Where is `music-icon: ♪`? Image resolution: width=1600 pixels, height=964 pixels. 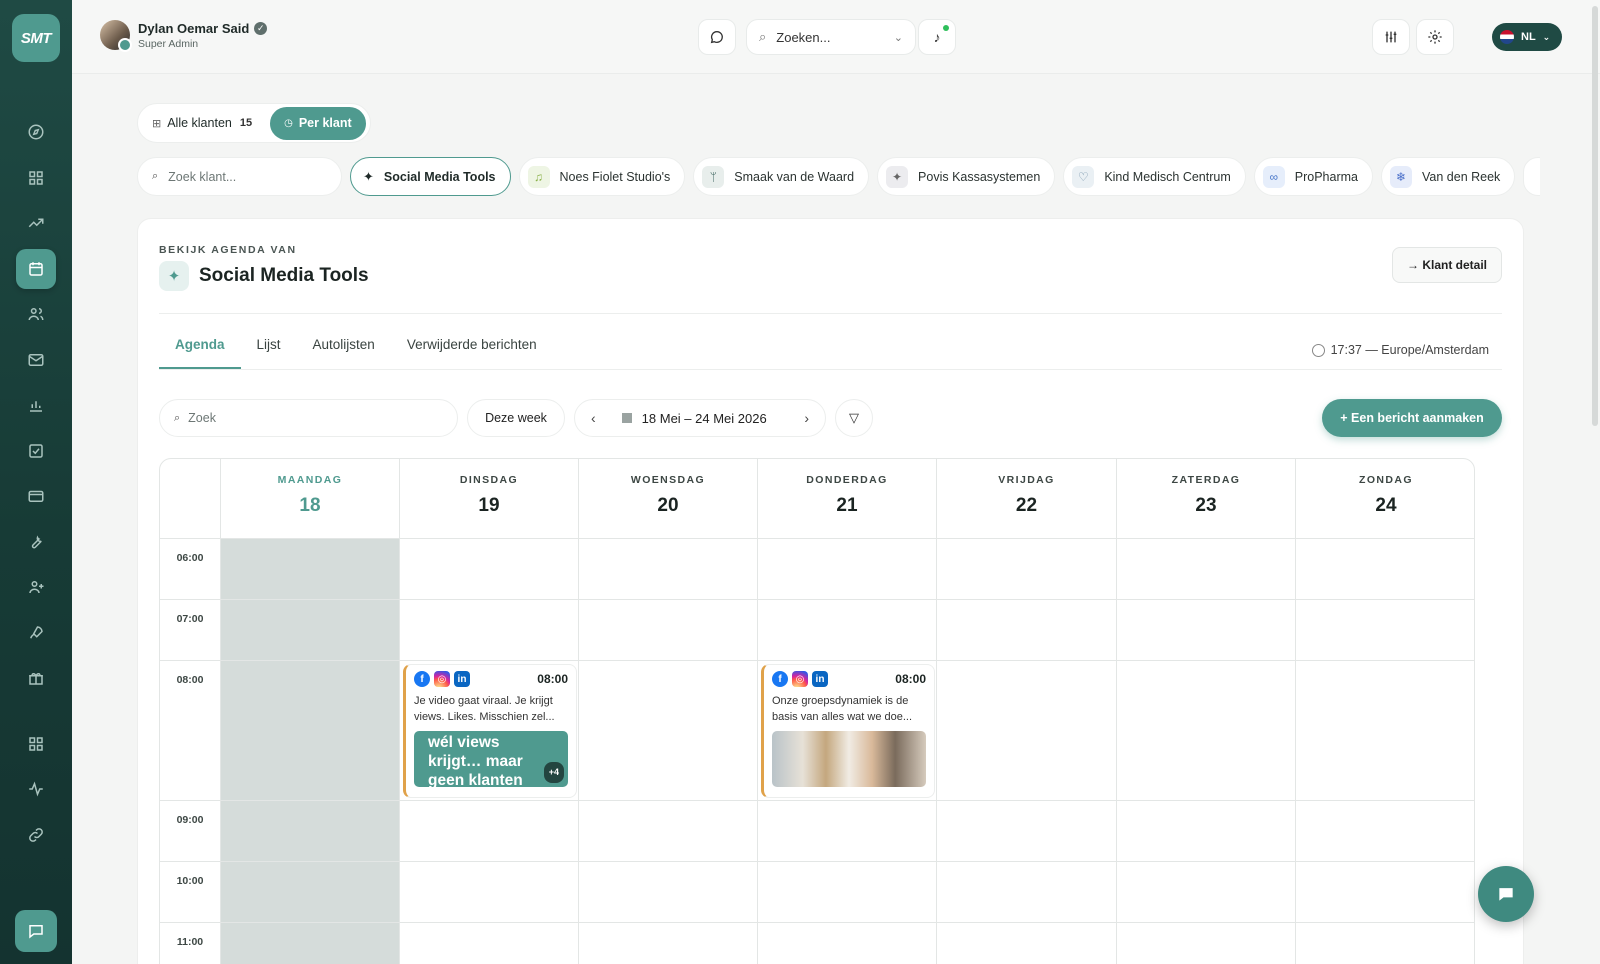
music-icon: ♪ is located at coordinates (937, 37).